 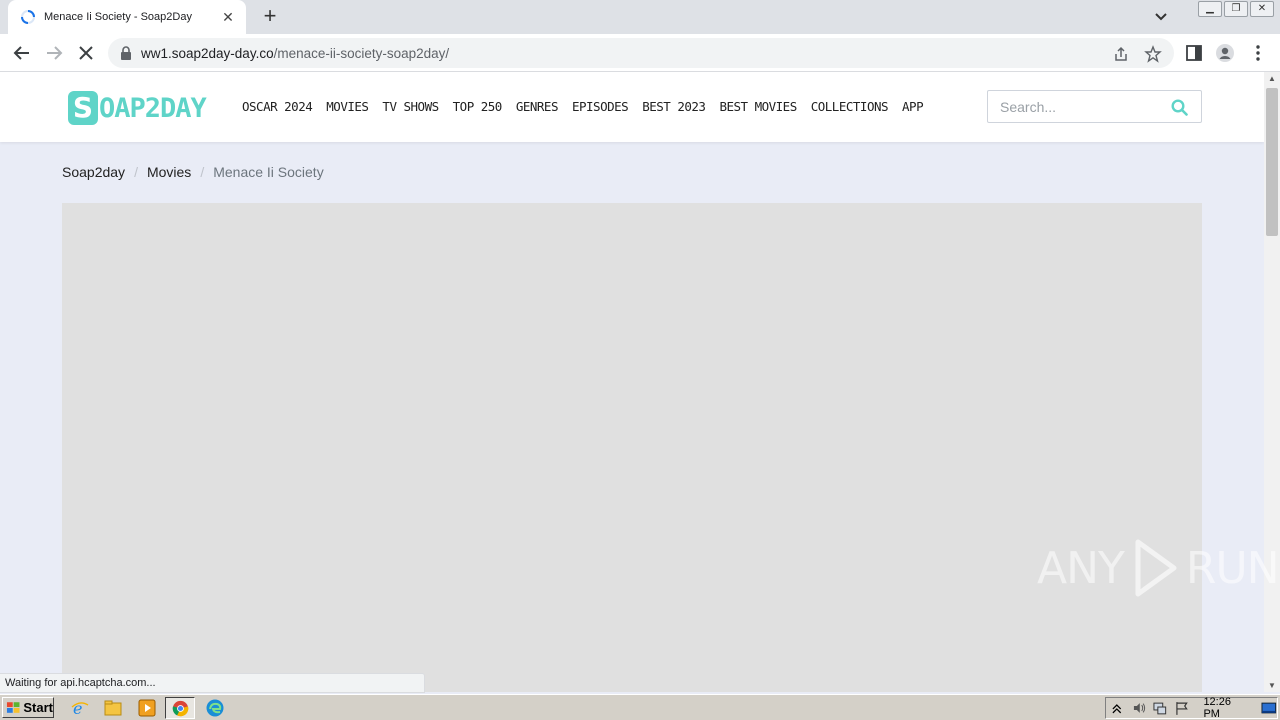 What do you see at coordinates (147, 708) in the screenshot?
I see `media-player-icon` at bounding box center [147, 708].